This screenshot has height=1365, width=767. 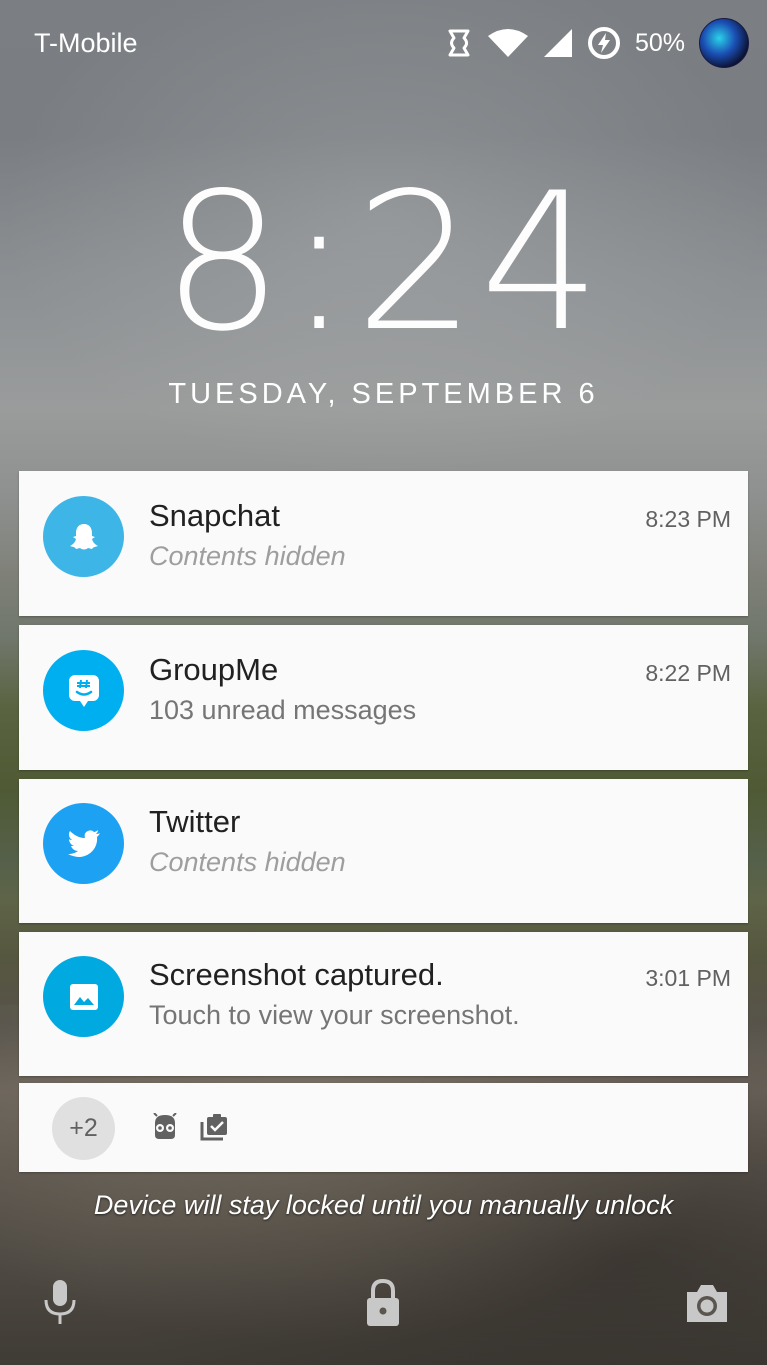 What do you see at coordinates (383, 543) in the screenshot?
I see `notification-snapchat: Snapchat Contents hidden 8:23 PM` at bounding box center [383, 543].